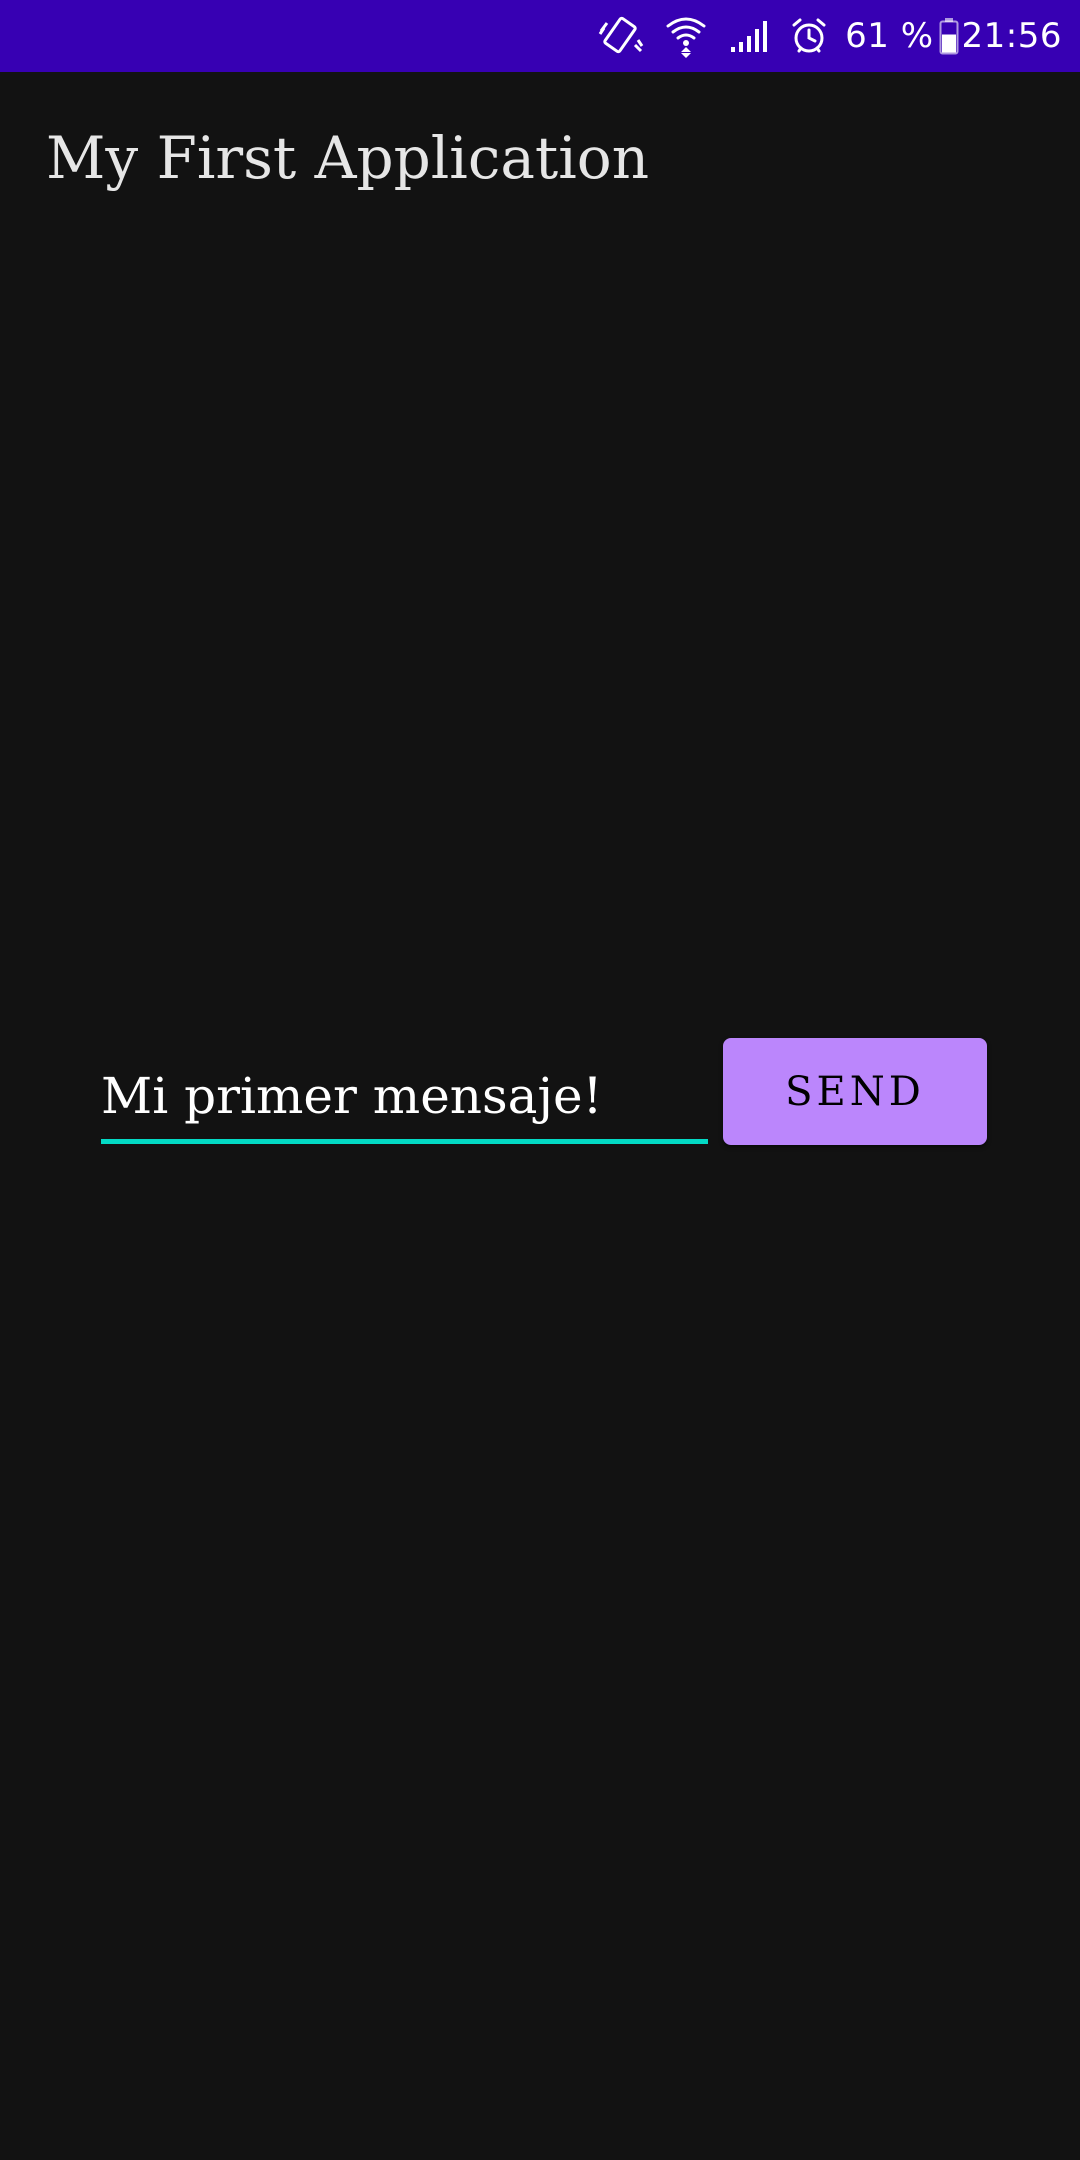 This screenshot has width=1080, height=2160. What do you see at coordinates (1011, 36) in the screenshot?
I see `clock-time: 21:56` at bounding box center [1011, 36].